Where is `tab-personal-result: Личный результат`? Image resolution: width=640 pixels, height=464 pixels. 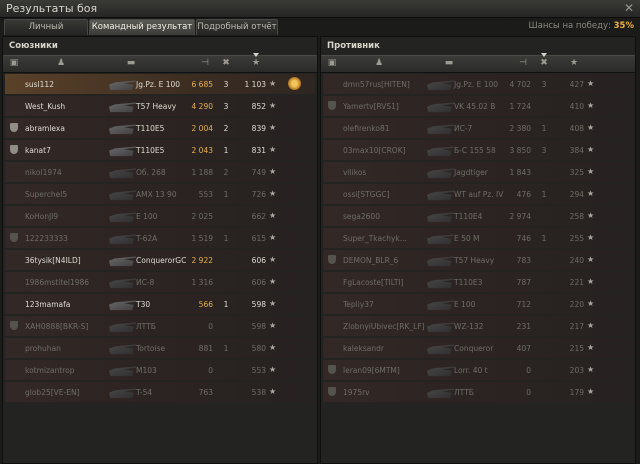
tab-personal-result: Личный результат is located at coordinates (46, 33).